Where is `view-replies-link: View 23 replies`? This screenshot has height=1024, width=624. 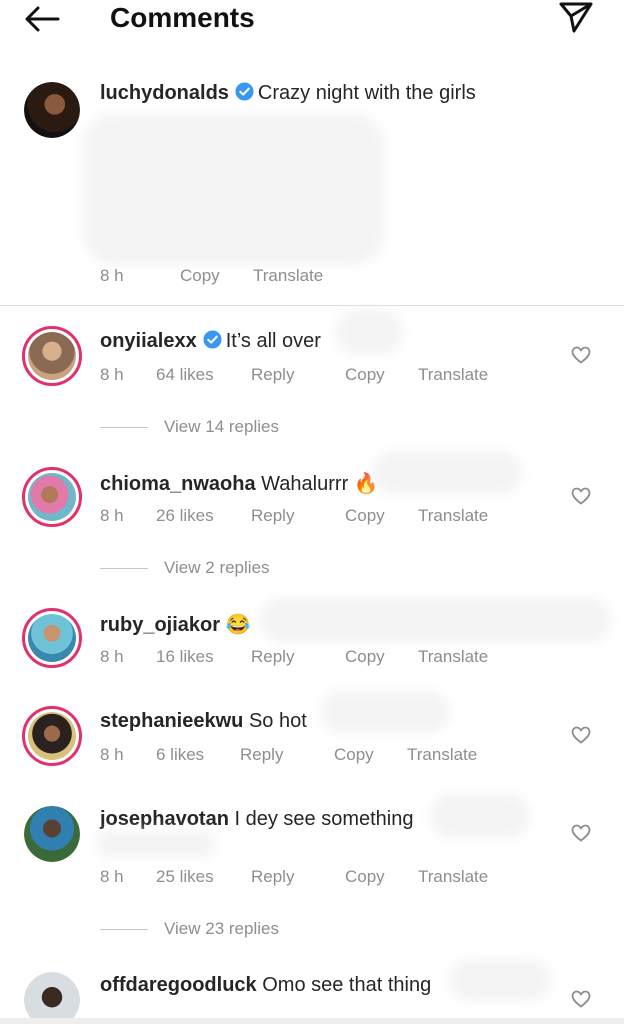
view-replies-link: View 23 replies is located at coordinates (189, 929).